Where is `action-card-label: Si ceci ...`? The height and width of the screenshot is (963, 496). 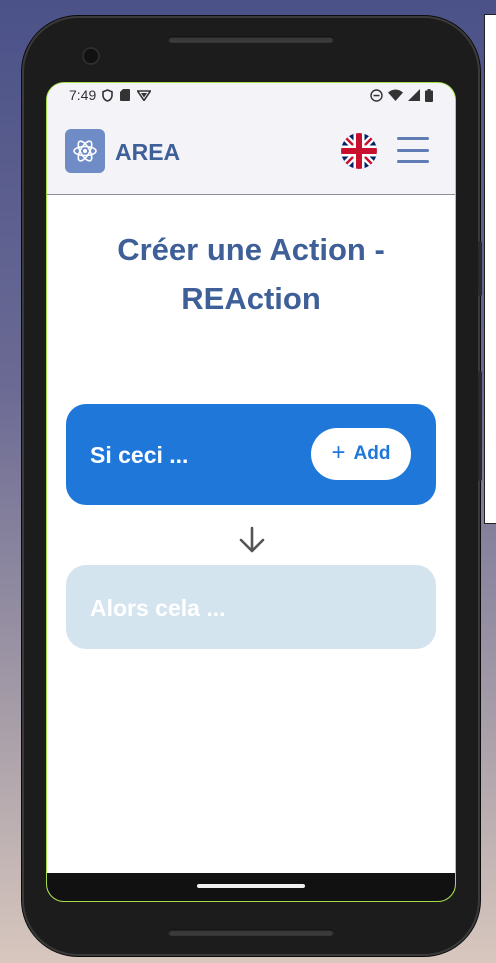
action-card-label: Si ceci ... is located at coordinates (139, 455).